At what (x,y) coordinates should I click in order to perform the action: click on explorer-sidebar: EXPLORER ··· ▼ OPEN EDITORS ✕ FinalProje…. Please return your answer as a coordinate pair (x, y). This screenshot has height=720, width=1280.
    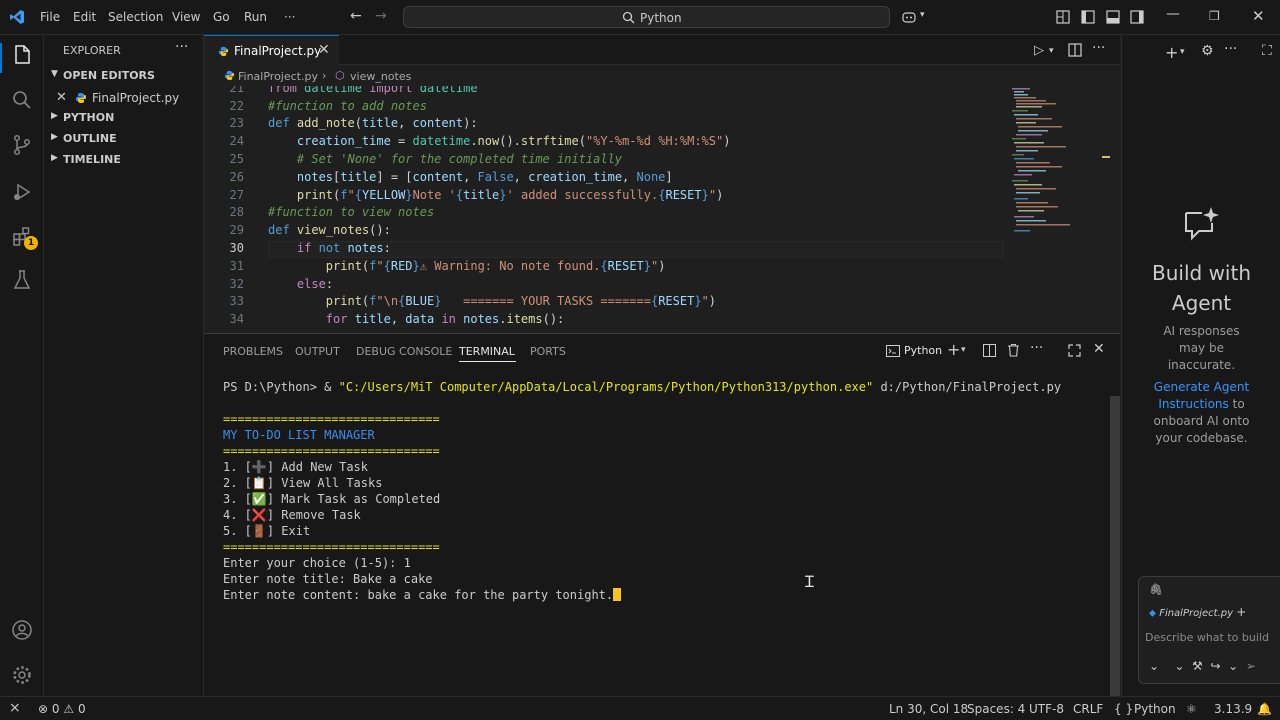
    Looking at the image, I should click on (124, 365).